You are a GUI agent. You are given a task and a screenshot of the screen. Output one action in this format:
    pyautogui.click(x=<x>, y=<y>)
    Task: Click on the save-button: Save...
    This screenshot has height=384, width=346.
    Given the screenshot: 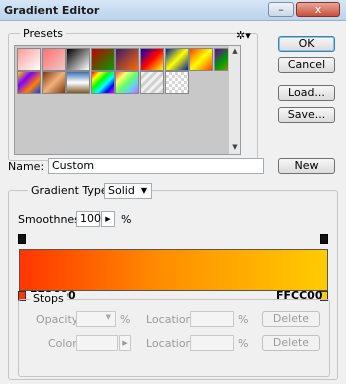 What is the action you would take?
    pyautogui.click(x=306, y=115)
    